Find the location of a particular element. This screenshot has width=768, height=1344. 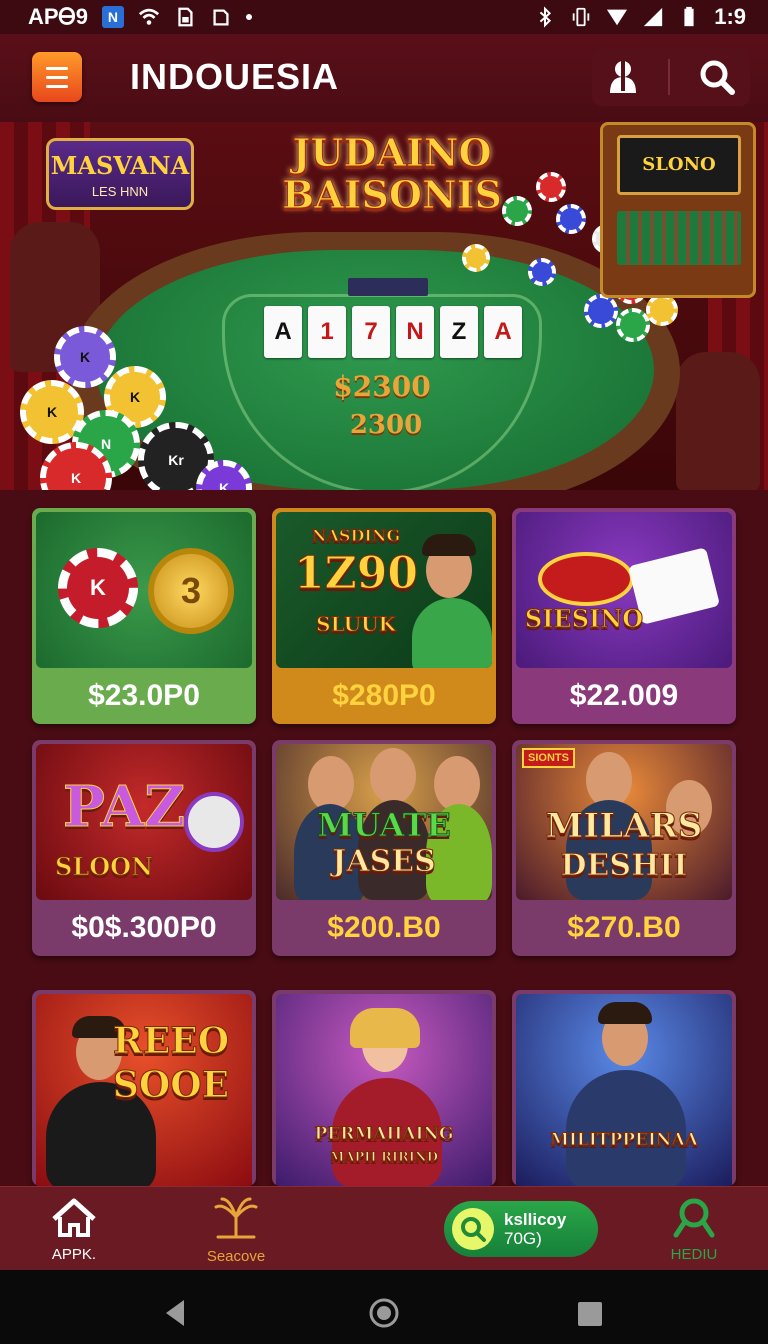

hamburger-line is located at coordinates (57, 77).